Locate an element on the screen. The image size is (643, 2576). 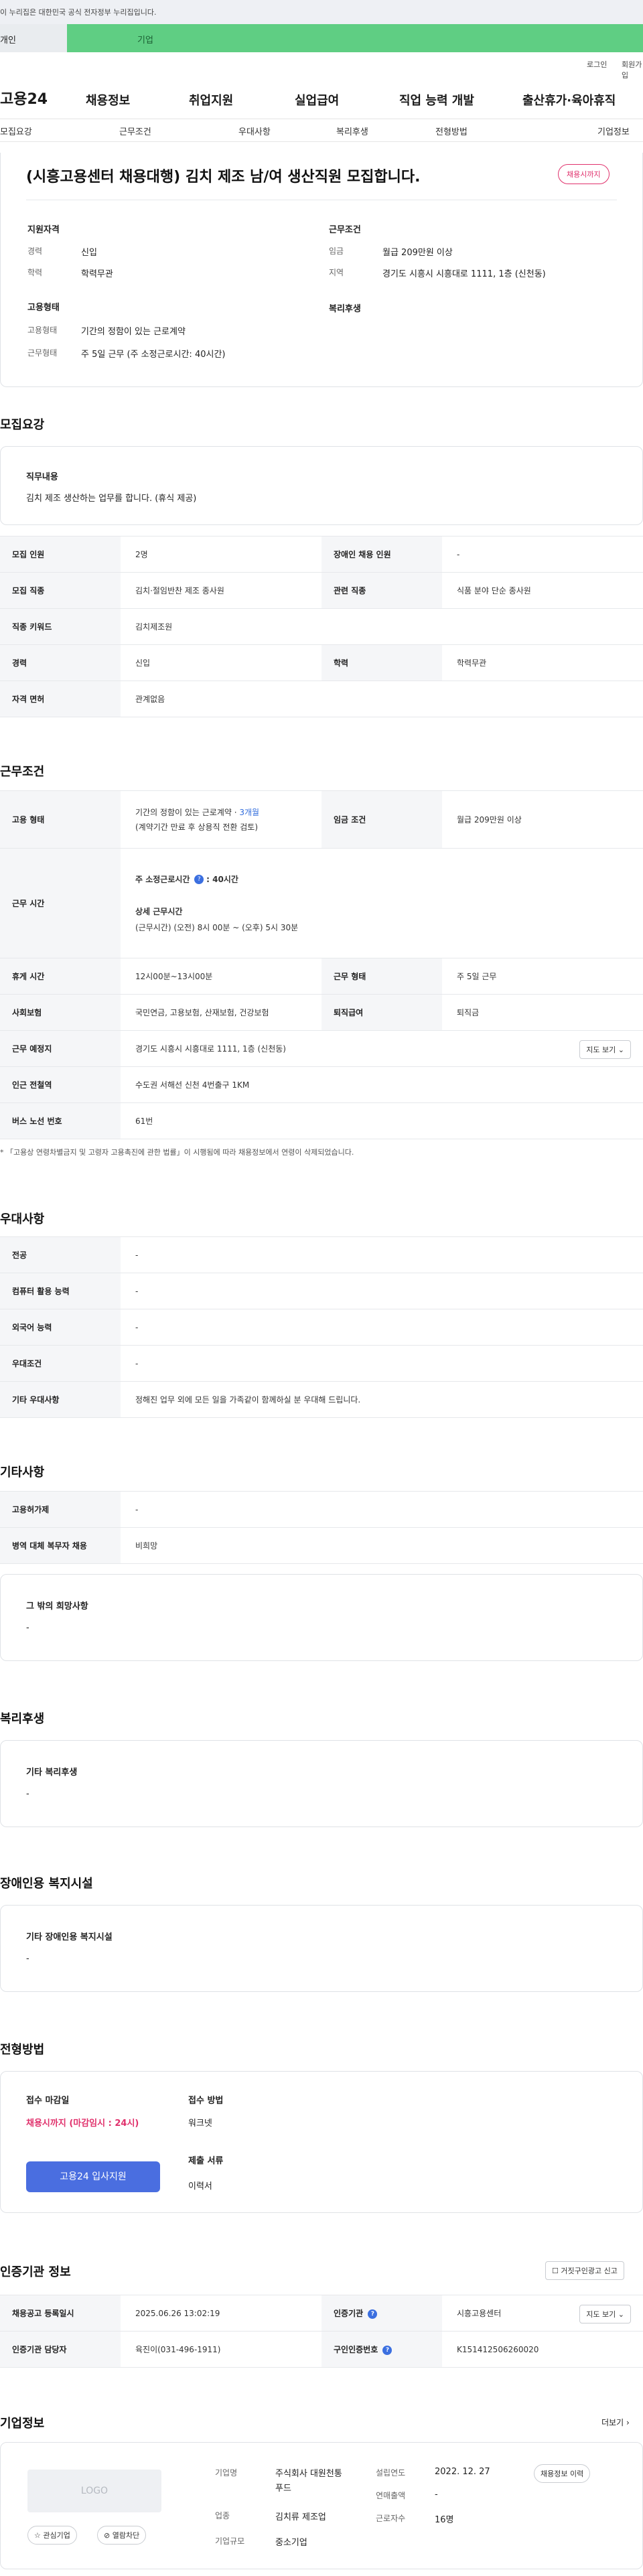
table-row: 직종 키워드 김치제조원 is located at coordinates (321, 626).